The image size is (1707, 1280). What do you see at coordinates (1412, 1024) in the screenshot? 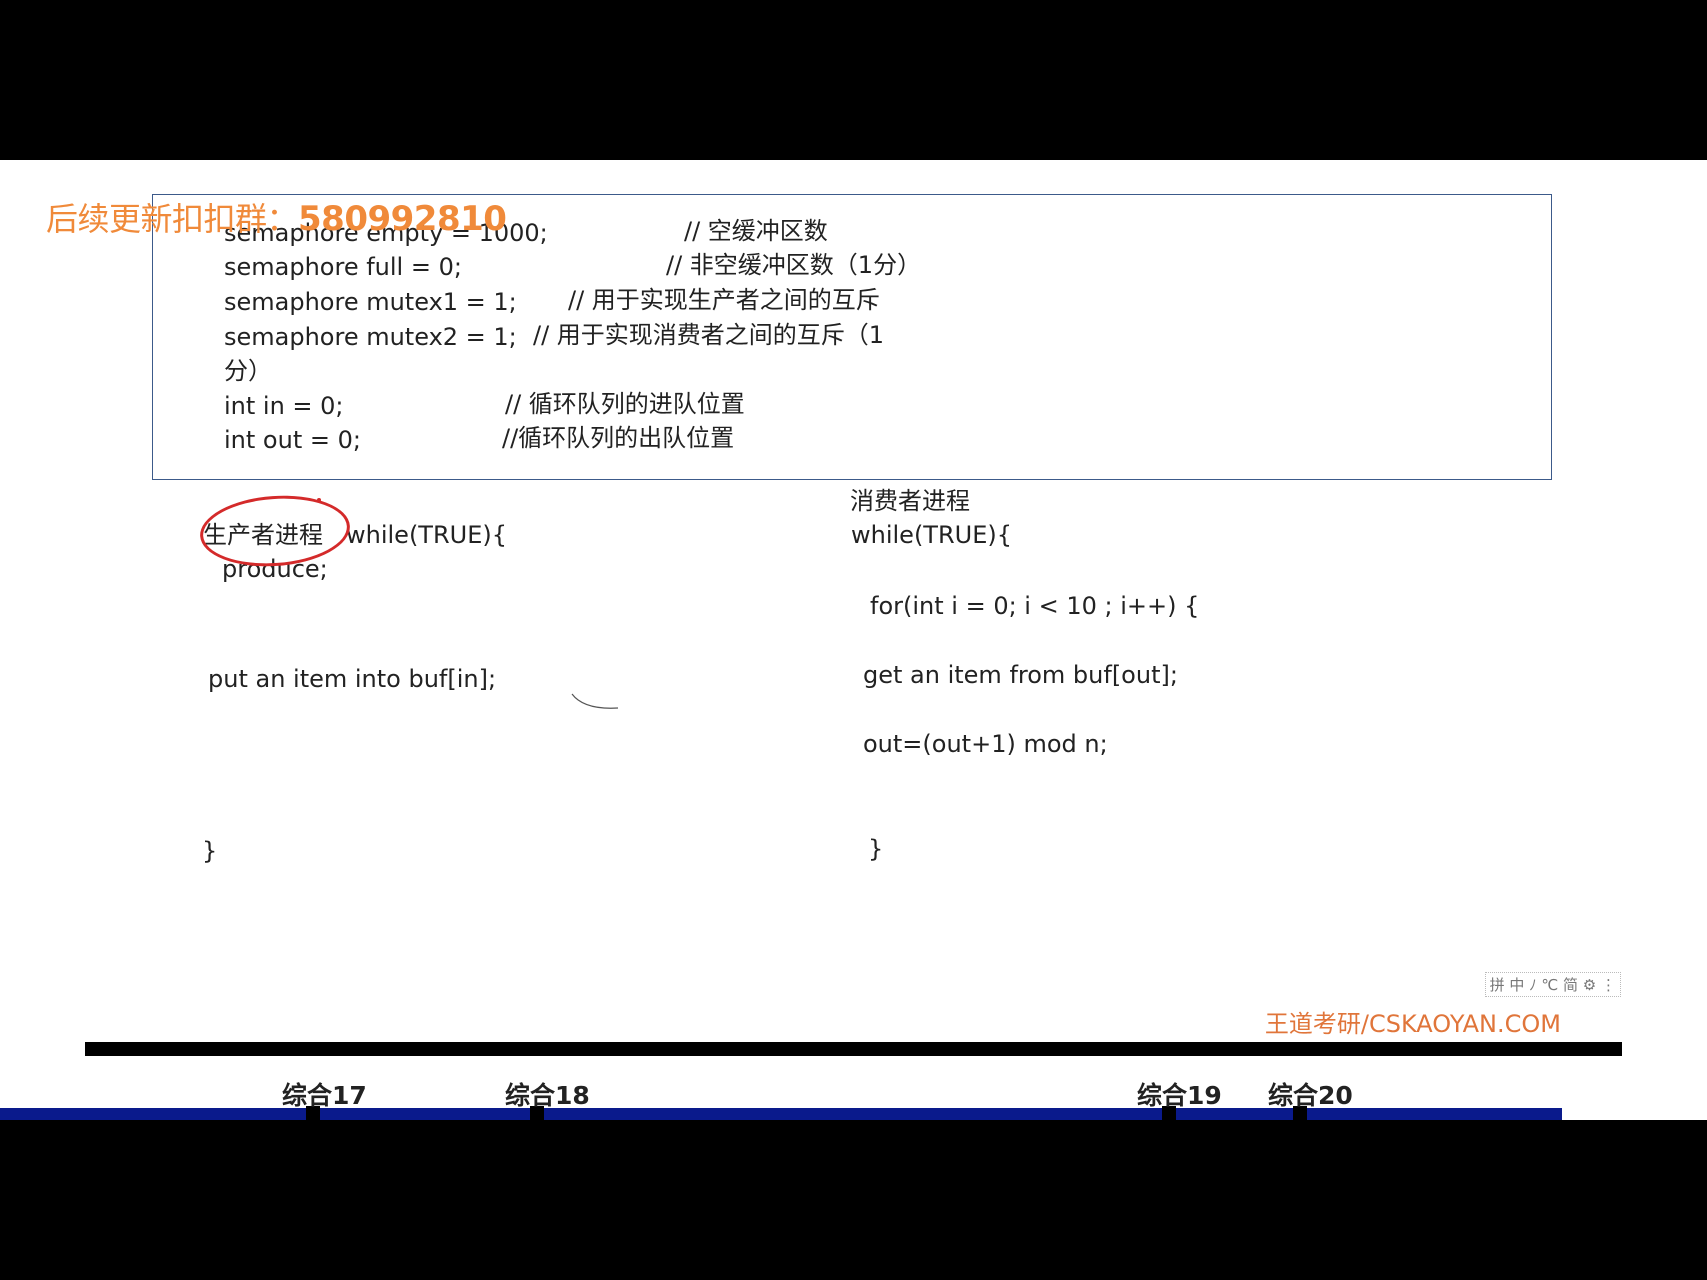
I see `brand-logo-text: 王道考研/CSKAOYAN.COM` at bounding box center [1412, 1024].